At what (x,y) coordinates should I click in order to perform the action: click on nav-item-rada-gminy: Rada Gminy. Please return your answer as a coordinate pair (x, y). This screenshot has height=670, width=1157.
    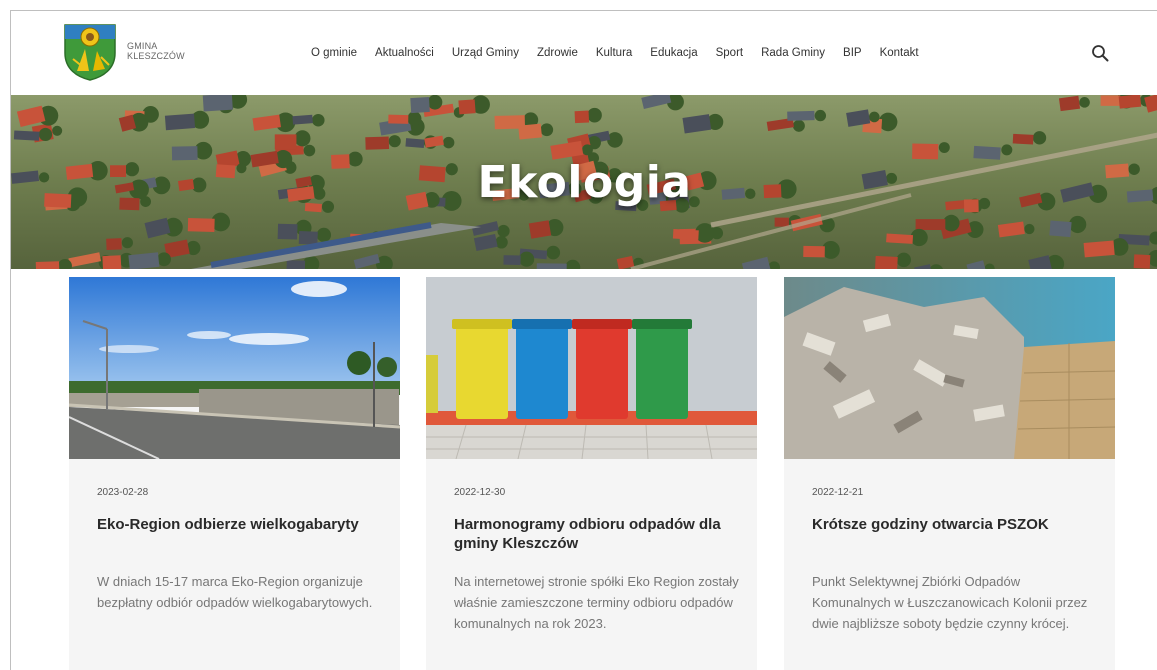
    Looking at the image, I should click on (793, 53).